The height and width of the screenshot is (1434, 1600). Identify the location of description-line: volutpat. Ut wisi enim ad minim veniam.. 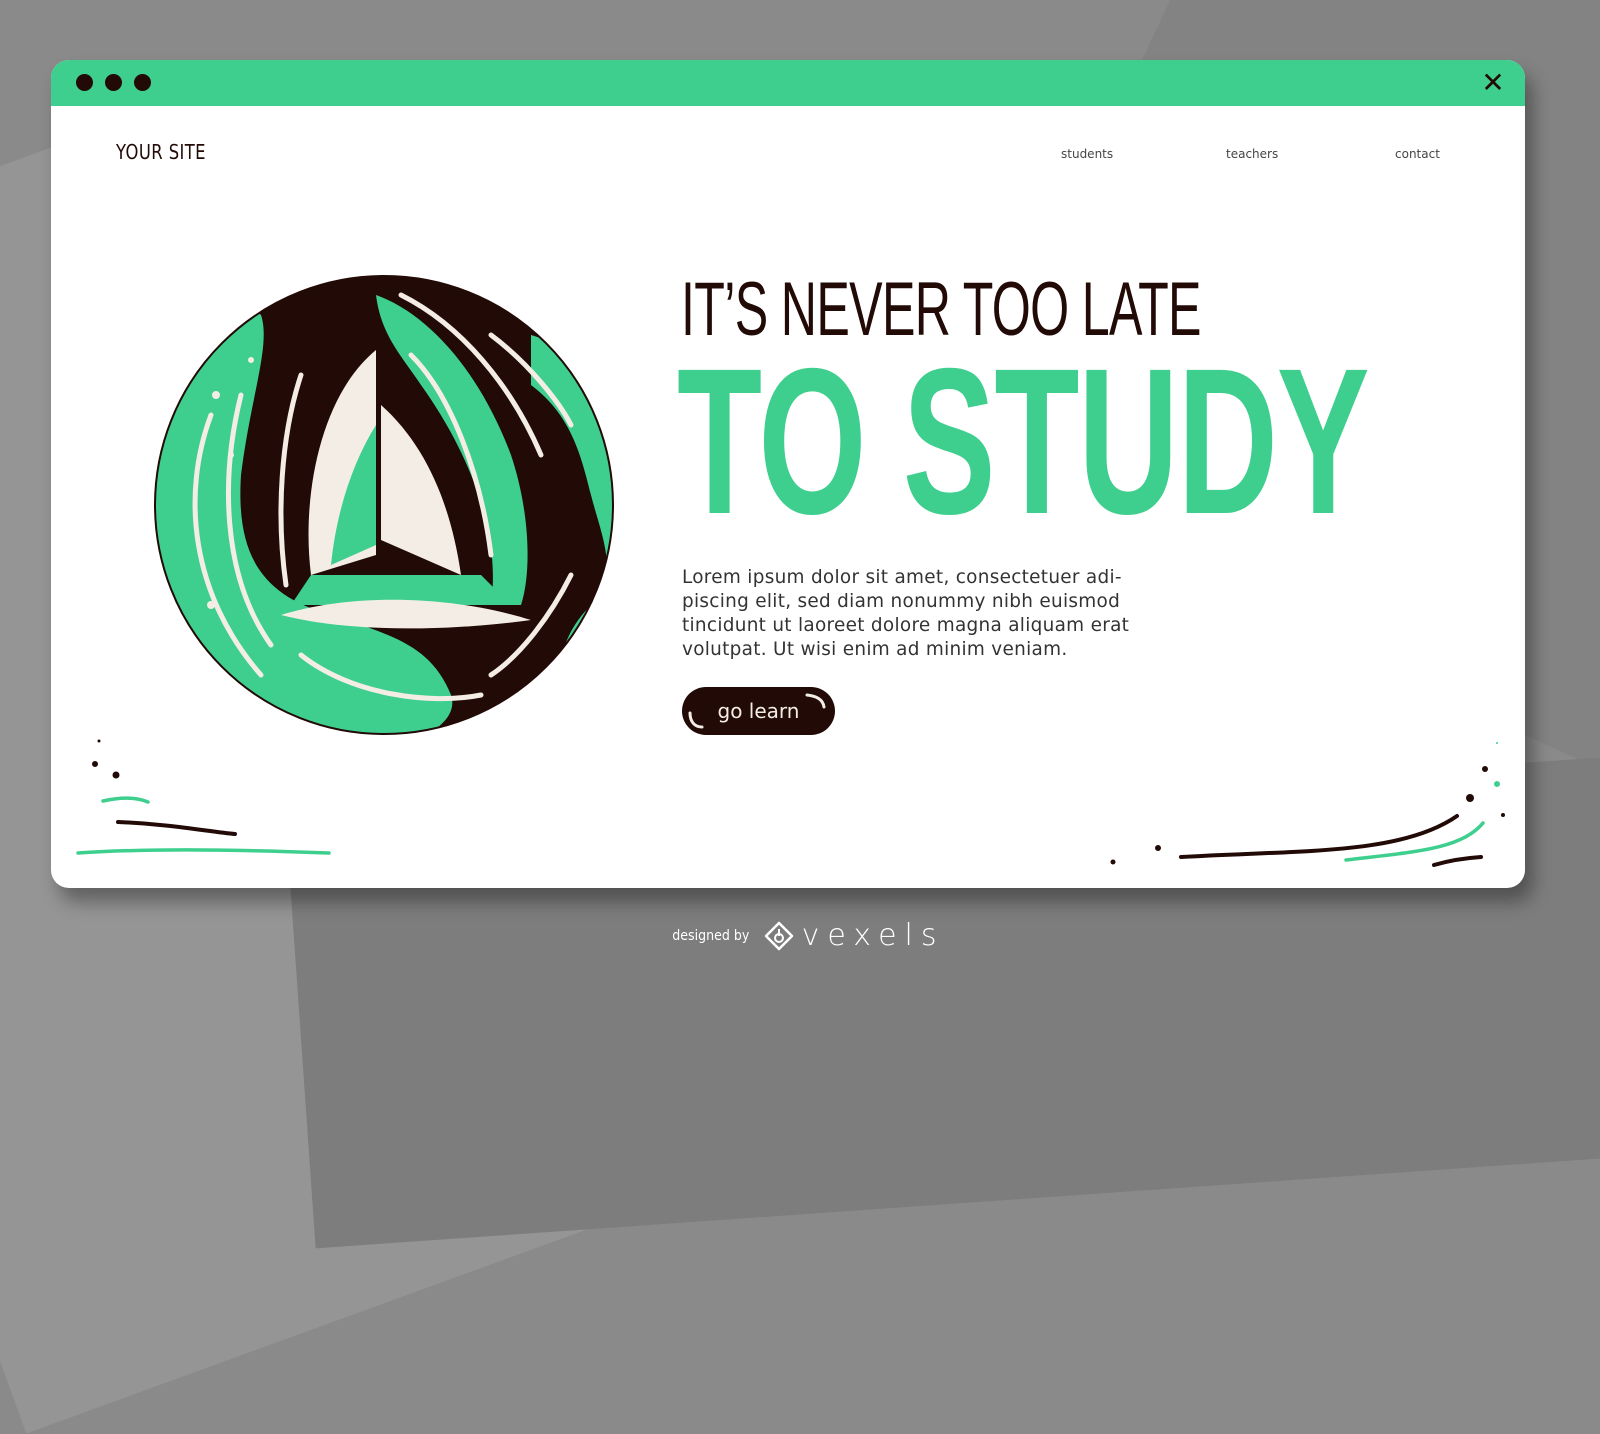
(875, 649).